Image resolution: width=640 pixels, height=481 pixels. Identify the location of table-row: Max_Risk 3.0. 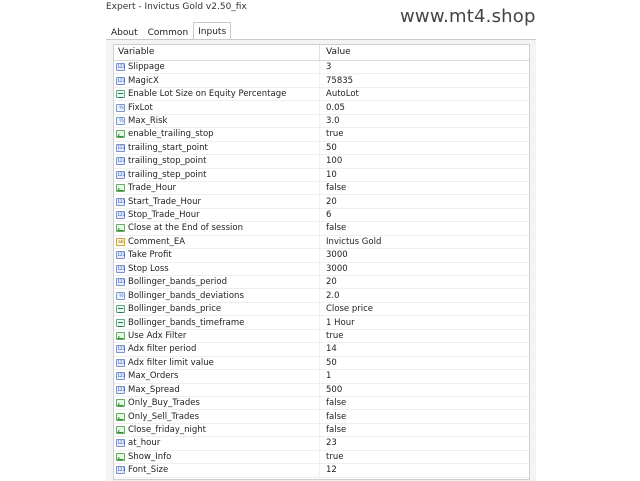
(321, 121).